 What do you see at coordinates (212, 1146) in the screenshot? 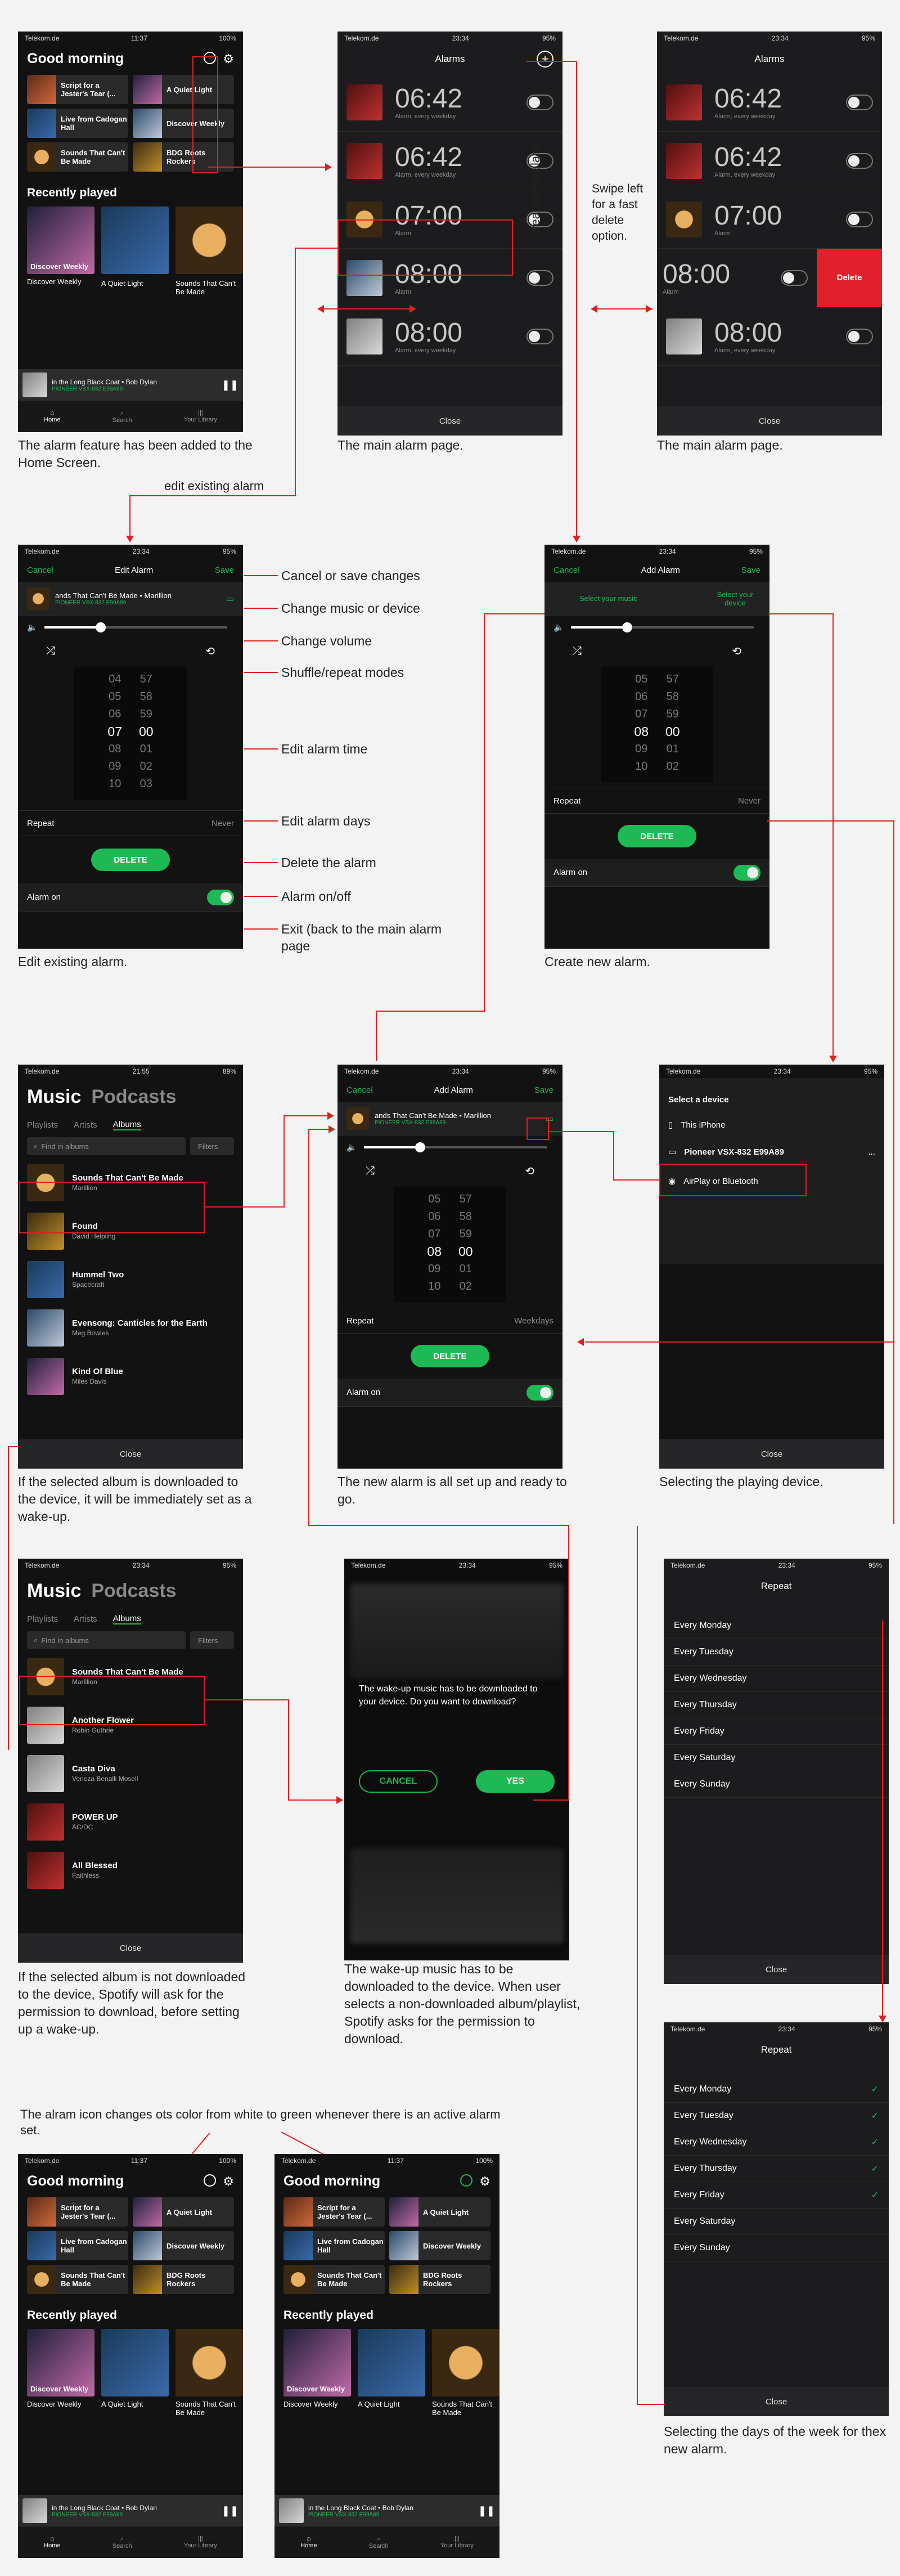
I see `filters-button: Filters` at bounding box center [212, 1146].